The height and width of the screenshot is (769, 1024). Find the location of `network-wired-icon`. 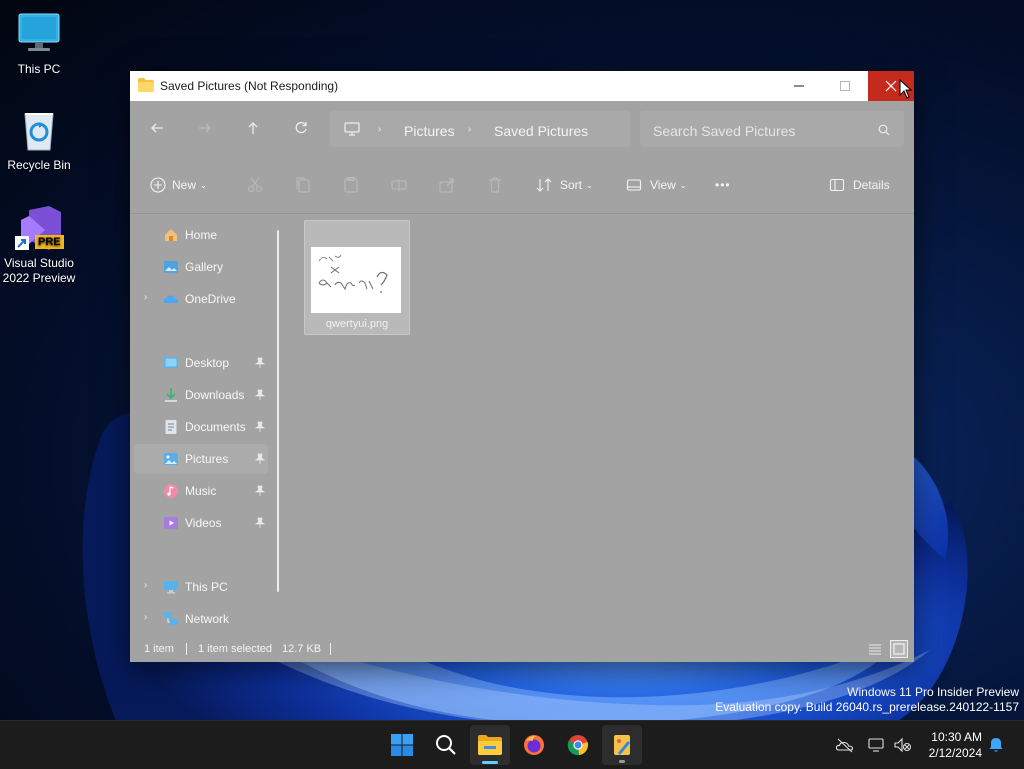

network-wired-icon is located at coordinates (877, 745).